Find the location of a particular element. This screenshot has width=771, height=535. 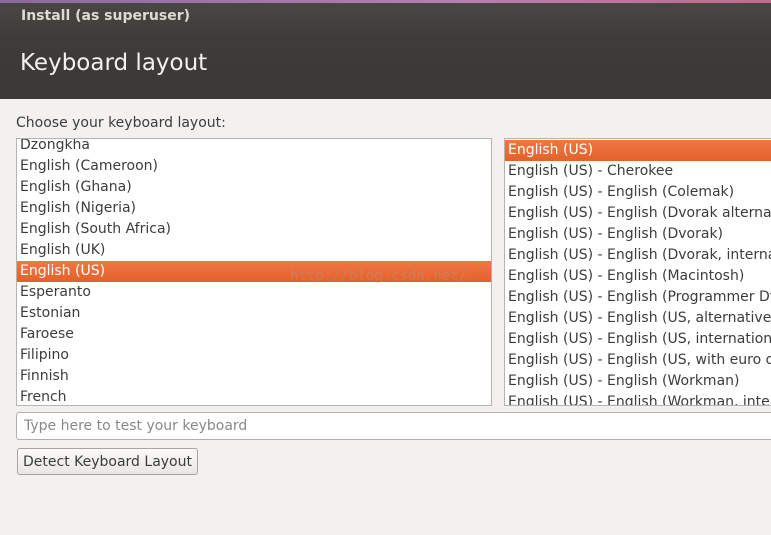

page-title: Keyboard layout is located at coordinates (114, 63).